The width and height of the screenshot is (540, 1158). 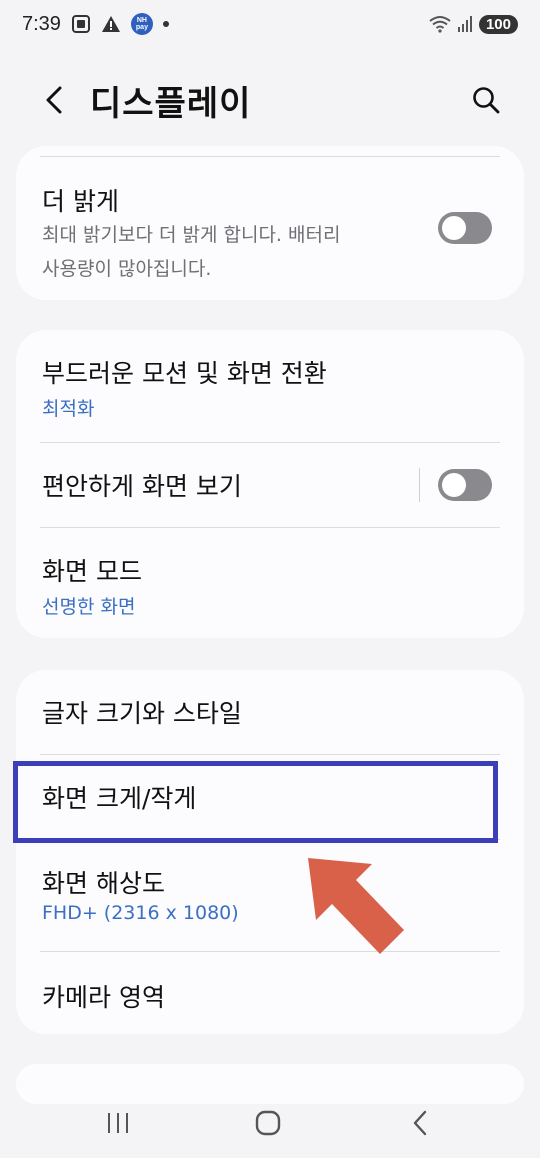 What do you see at coordinates (184, 373) in the screenshot?
I see `motion-smoothness-title: 부드러운 모션 및 화면 전환` at bounding box center [184, 373].